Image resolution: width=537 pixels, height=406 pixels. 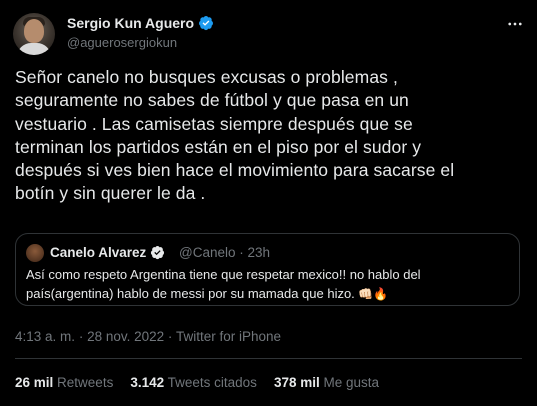 I want to click on quoted-author-handle: @Canelo, so click(x=207, y=252).